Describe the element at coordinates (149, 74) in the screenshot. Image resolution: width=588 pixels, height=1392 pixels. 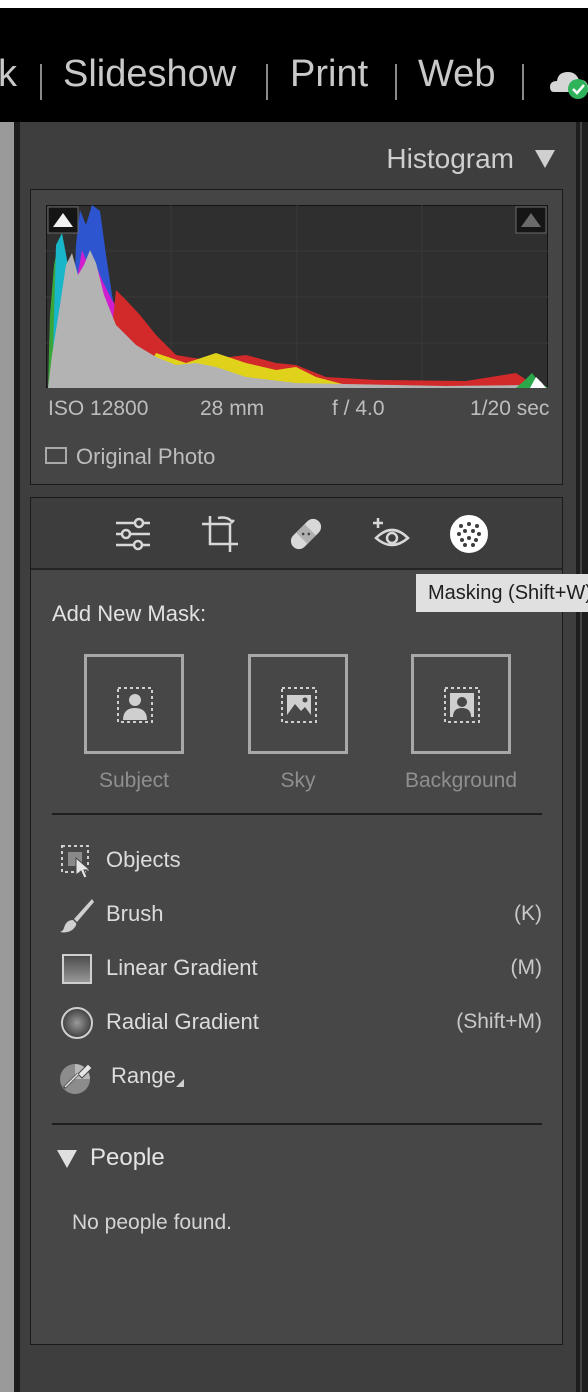
I see `module-slideshow: Slideshow` at that location.